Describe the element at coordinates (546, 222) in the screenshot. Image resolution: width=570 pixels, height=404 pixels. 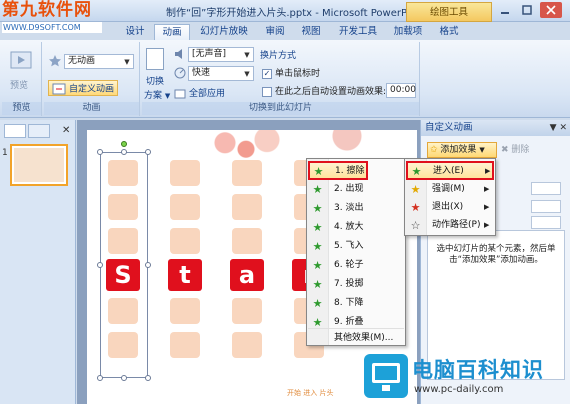
I see `speed-select` at that location.